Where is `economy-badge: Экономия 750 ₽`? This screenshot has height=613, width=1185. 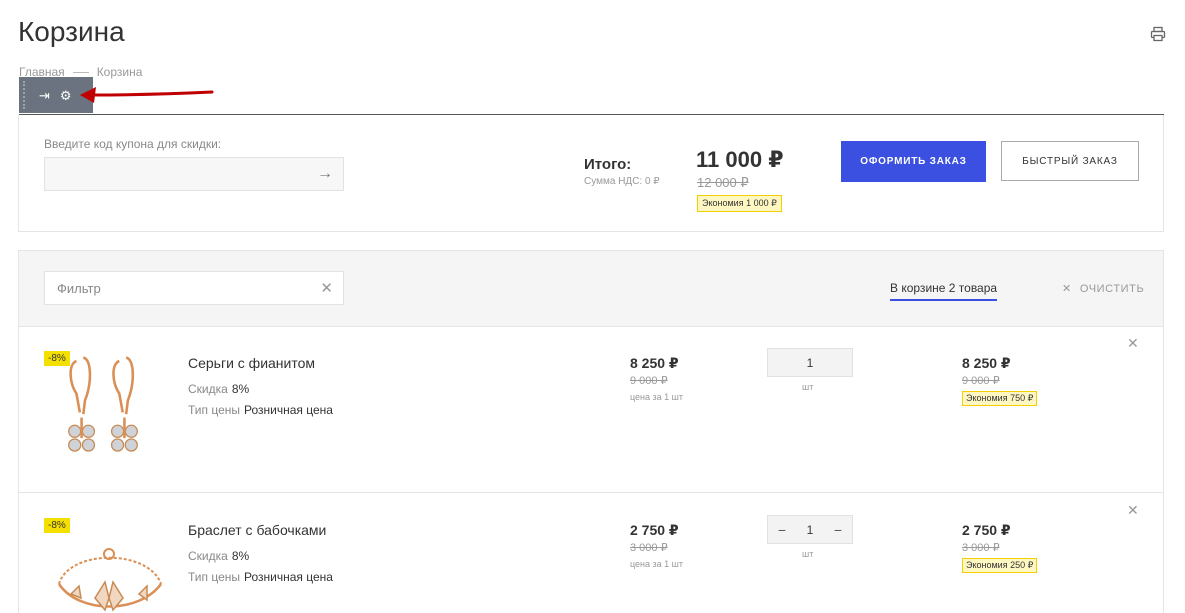 economy-badge: Экономия 750 ₽ is located at coordinates (1000, 398).